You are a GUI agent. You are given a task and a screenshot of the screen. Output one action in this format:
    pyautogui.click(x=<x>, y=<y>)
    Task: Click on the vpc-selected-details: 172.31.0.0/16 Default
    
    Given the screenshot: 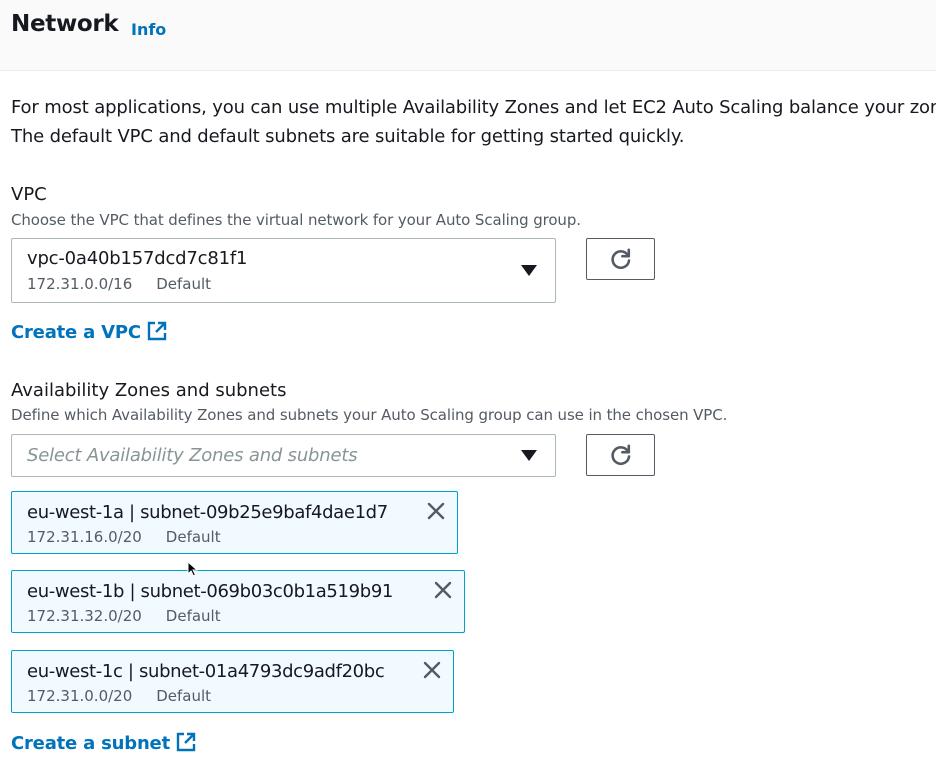 What is the action you would take?
    pyautogui.click(x=119, y=284)
    